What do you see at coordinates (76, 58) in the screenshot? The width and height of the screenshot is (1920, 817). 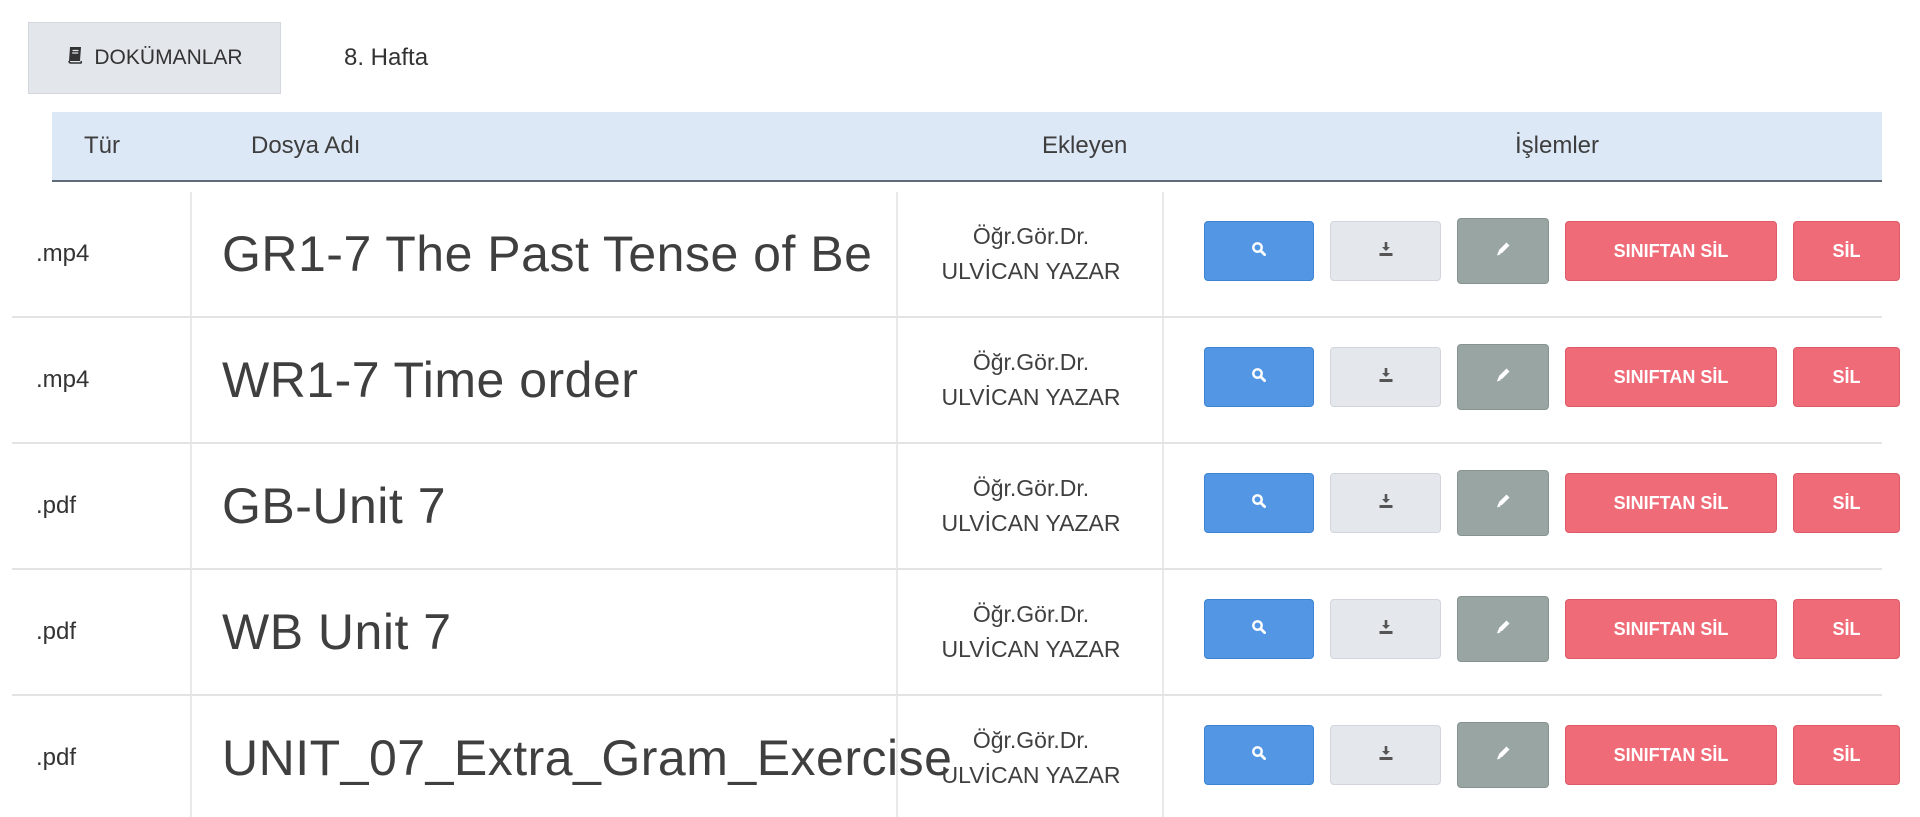 I see `book-icon` at bounding box center [76, 58].